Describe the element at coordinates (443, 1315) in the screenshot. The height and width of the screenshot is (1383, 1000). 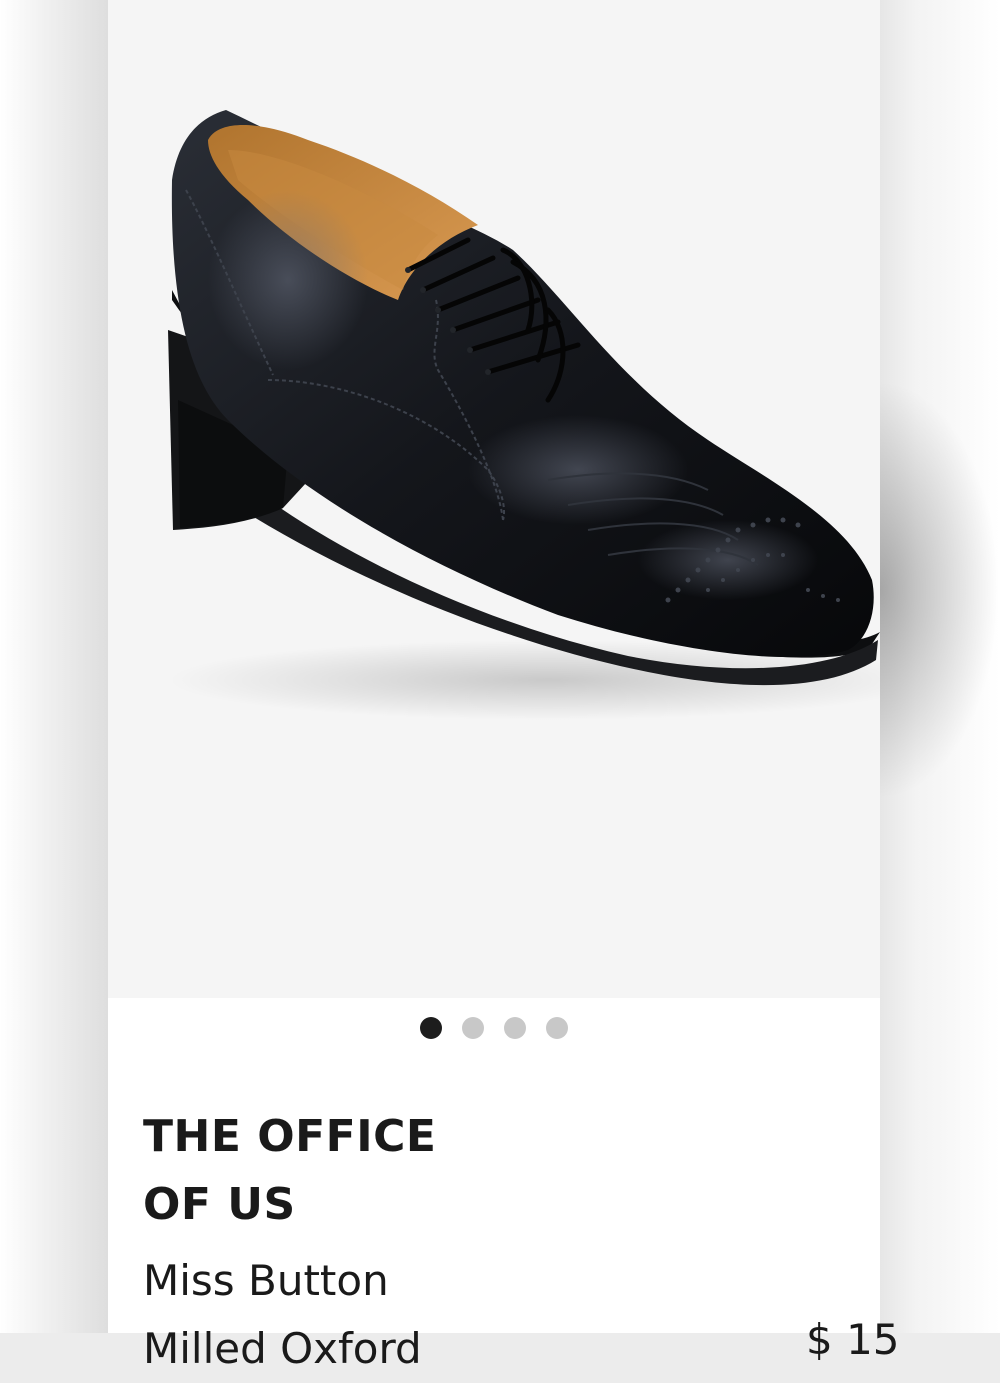
I see `product-name: Miss Button Milled Oxford` at that location.